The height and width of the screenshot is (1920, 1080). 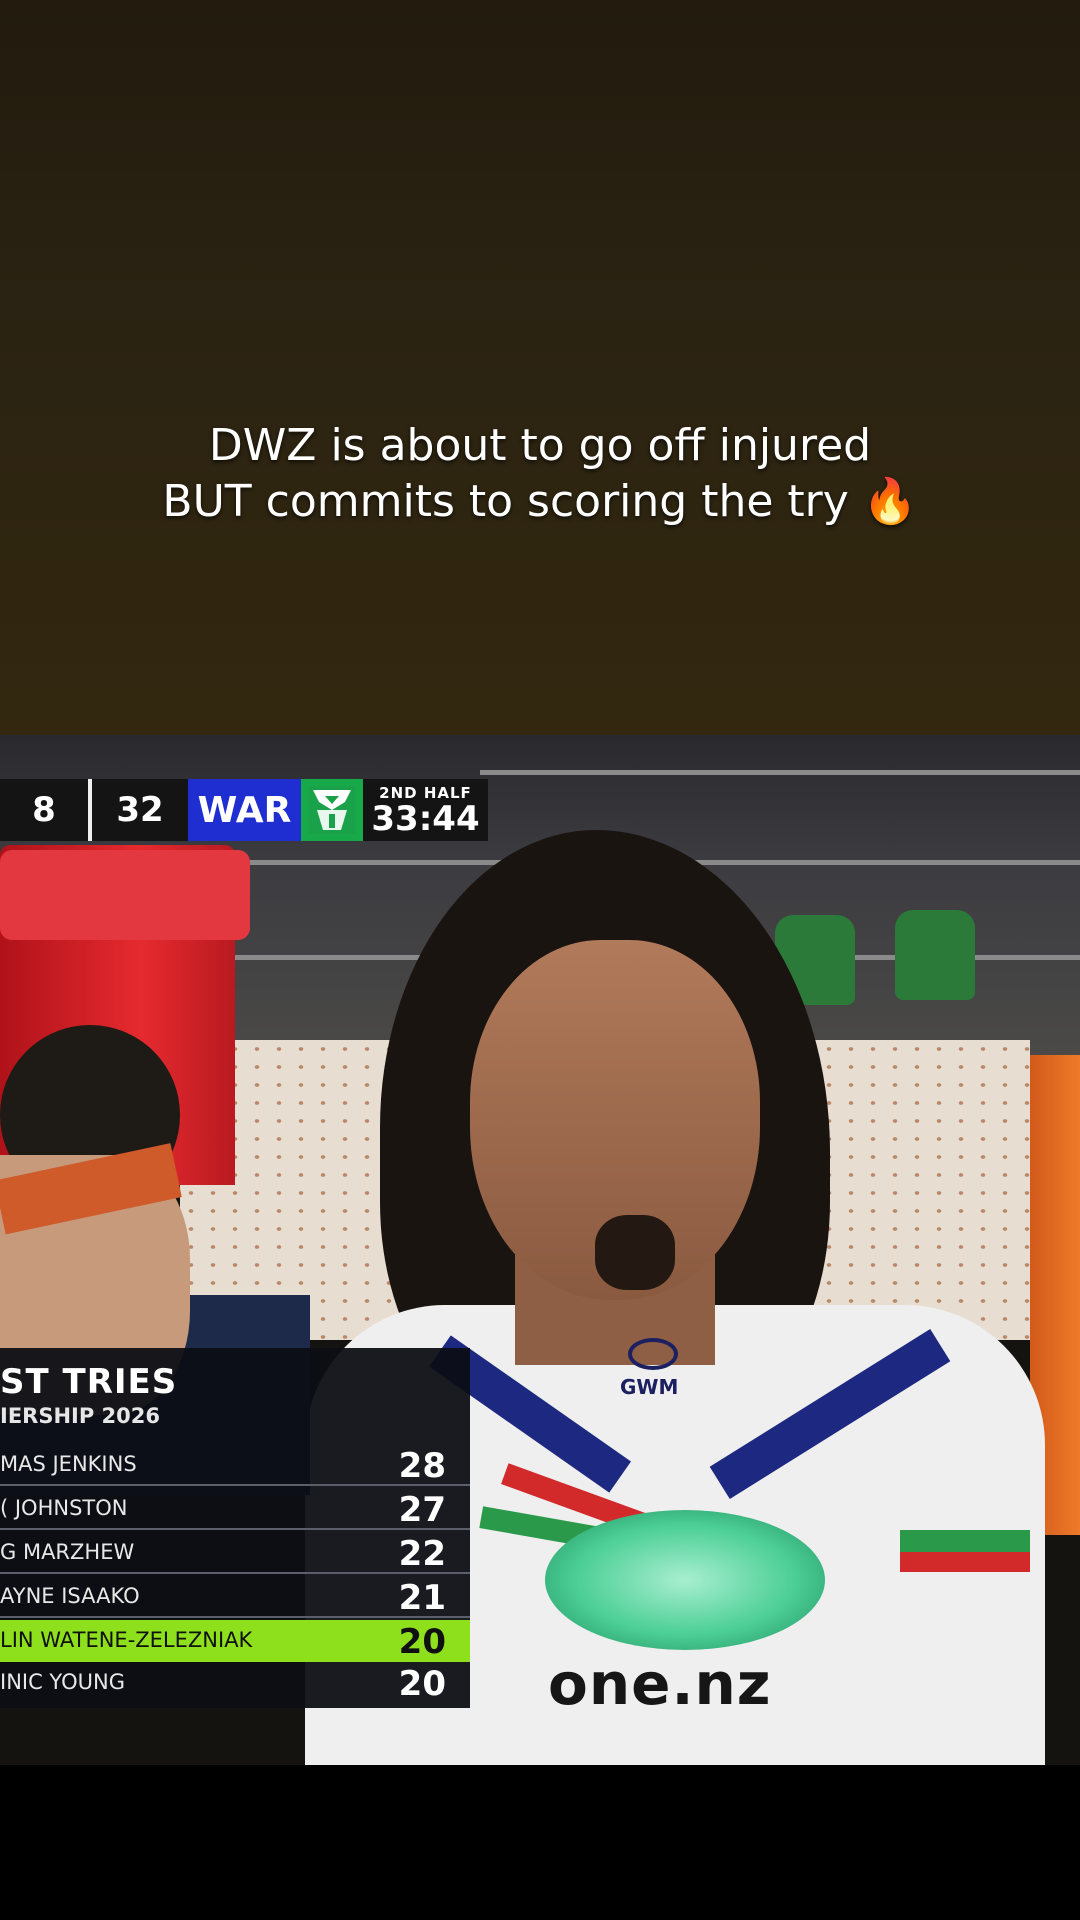 I want to click on warriors-logo-svg, so click(x=332, y=810).